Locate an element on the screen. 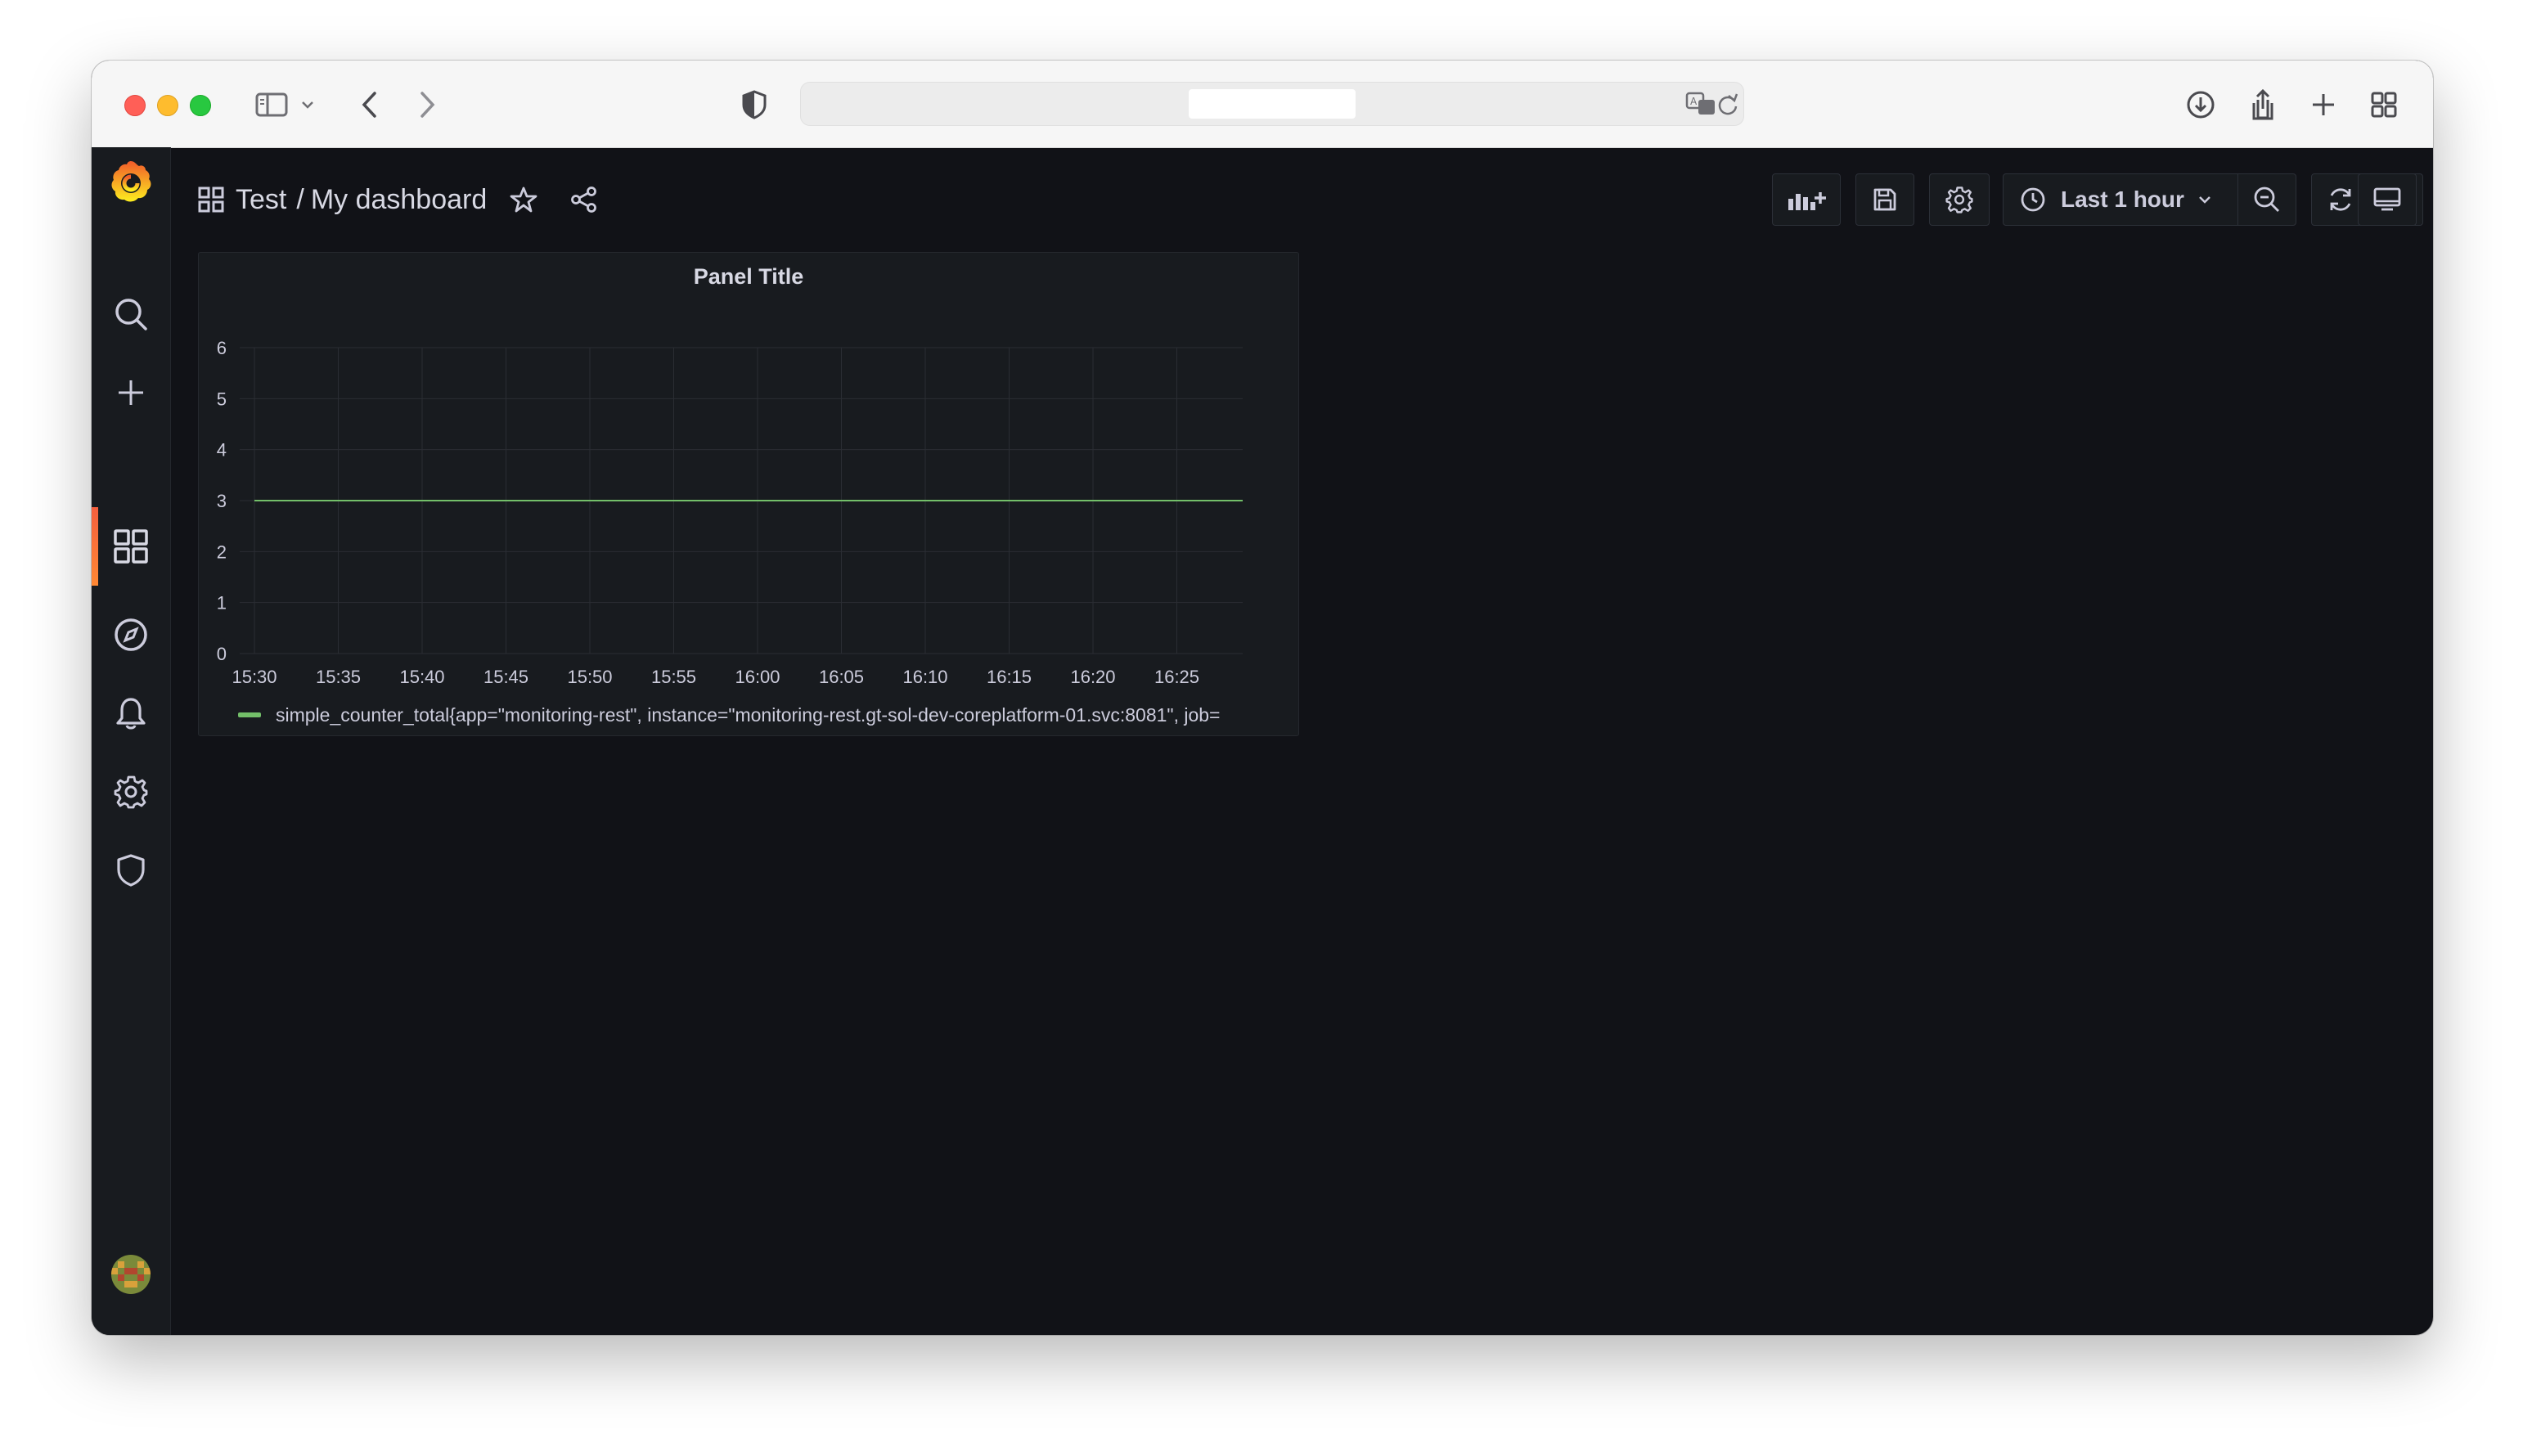  page-title: My dashboard is located at coordinates (399, 200).